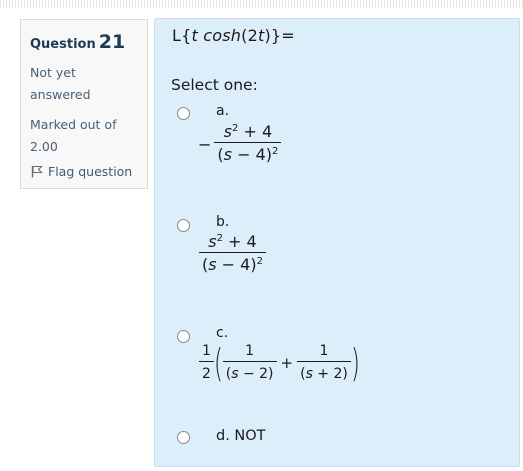 This screenshot has width=523, height=471. Describe the element at coordinates (214, 85) in the screenshot. I see `select-one-prompt: Select one:` at that location.